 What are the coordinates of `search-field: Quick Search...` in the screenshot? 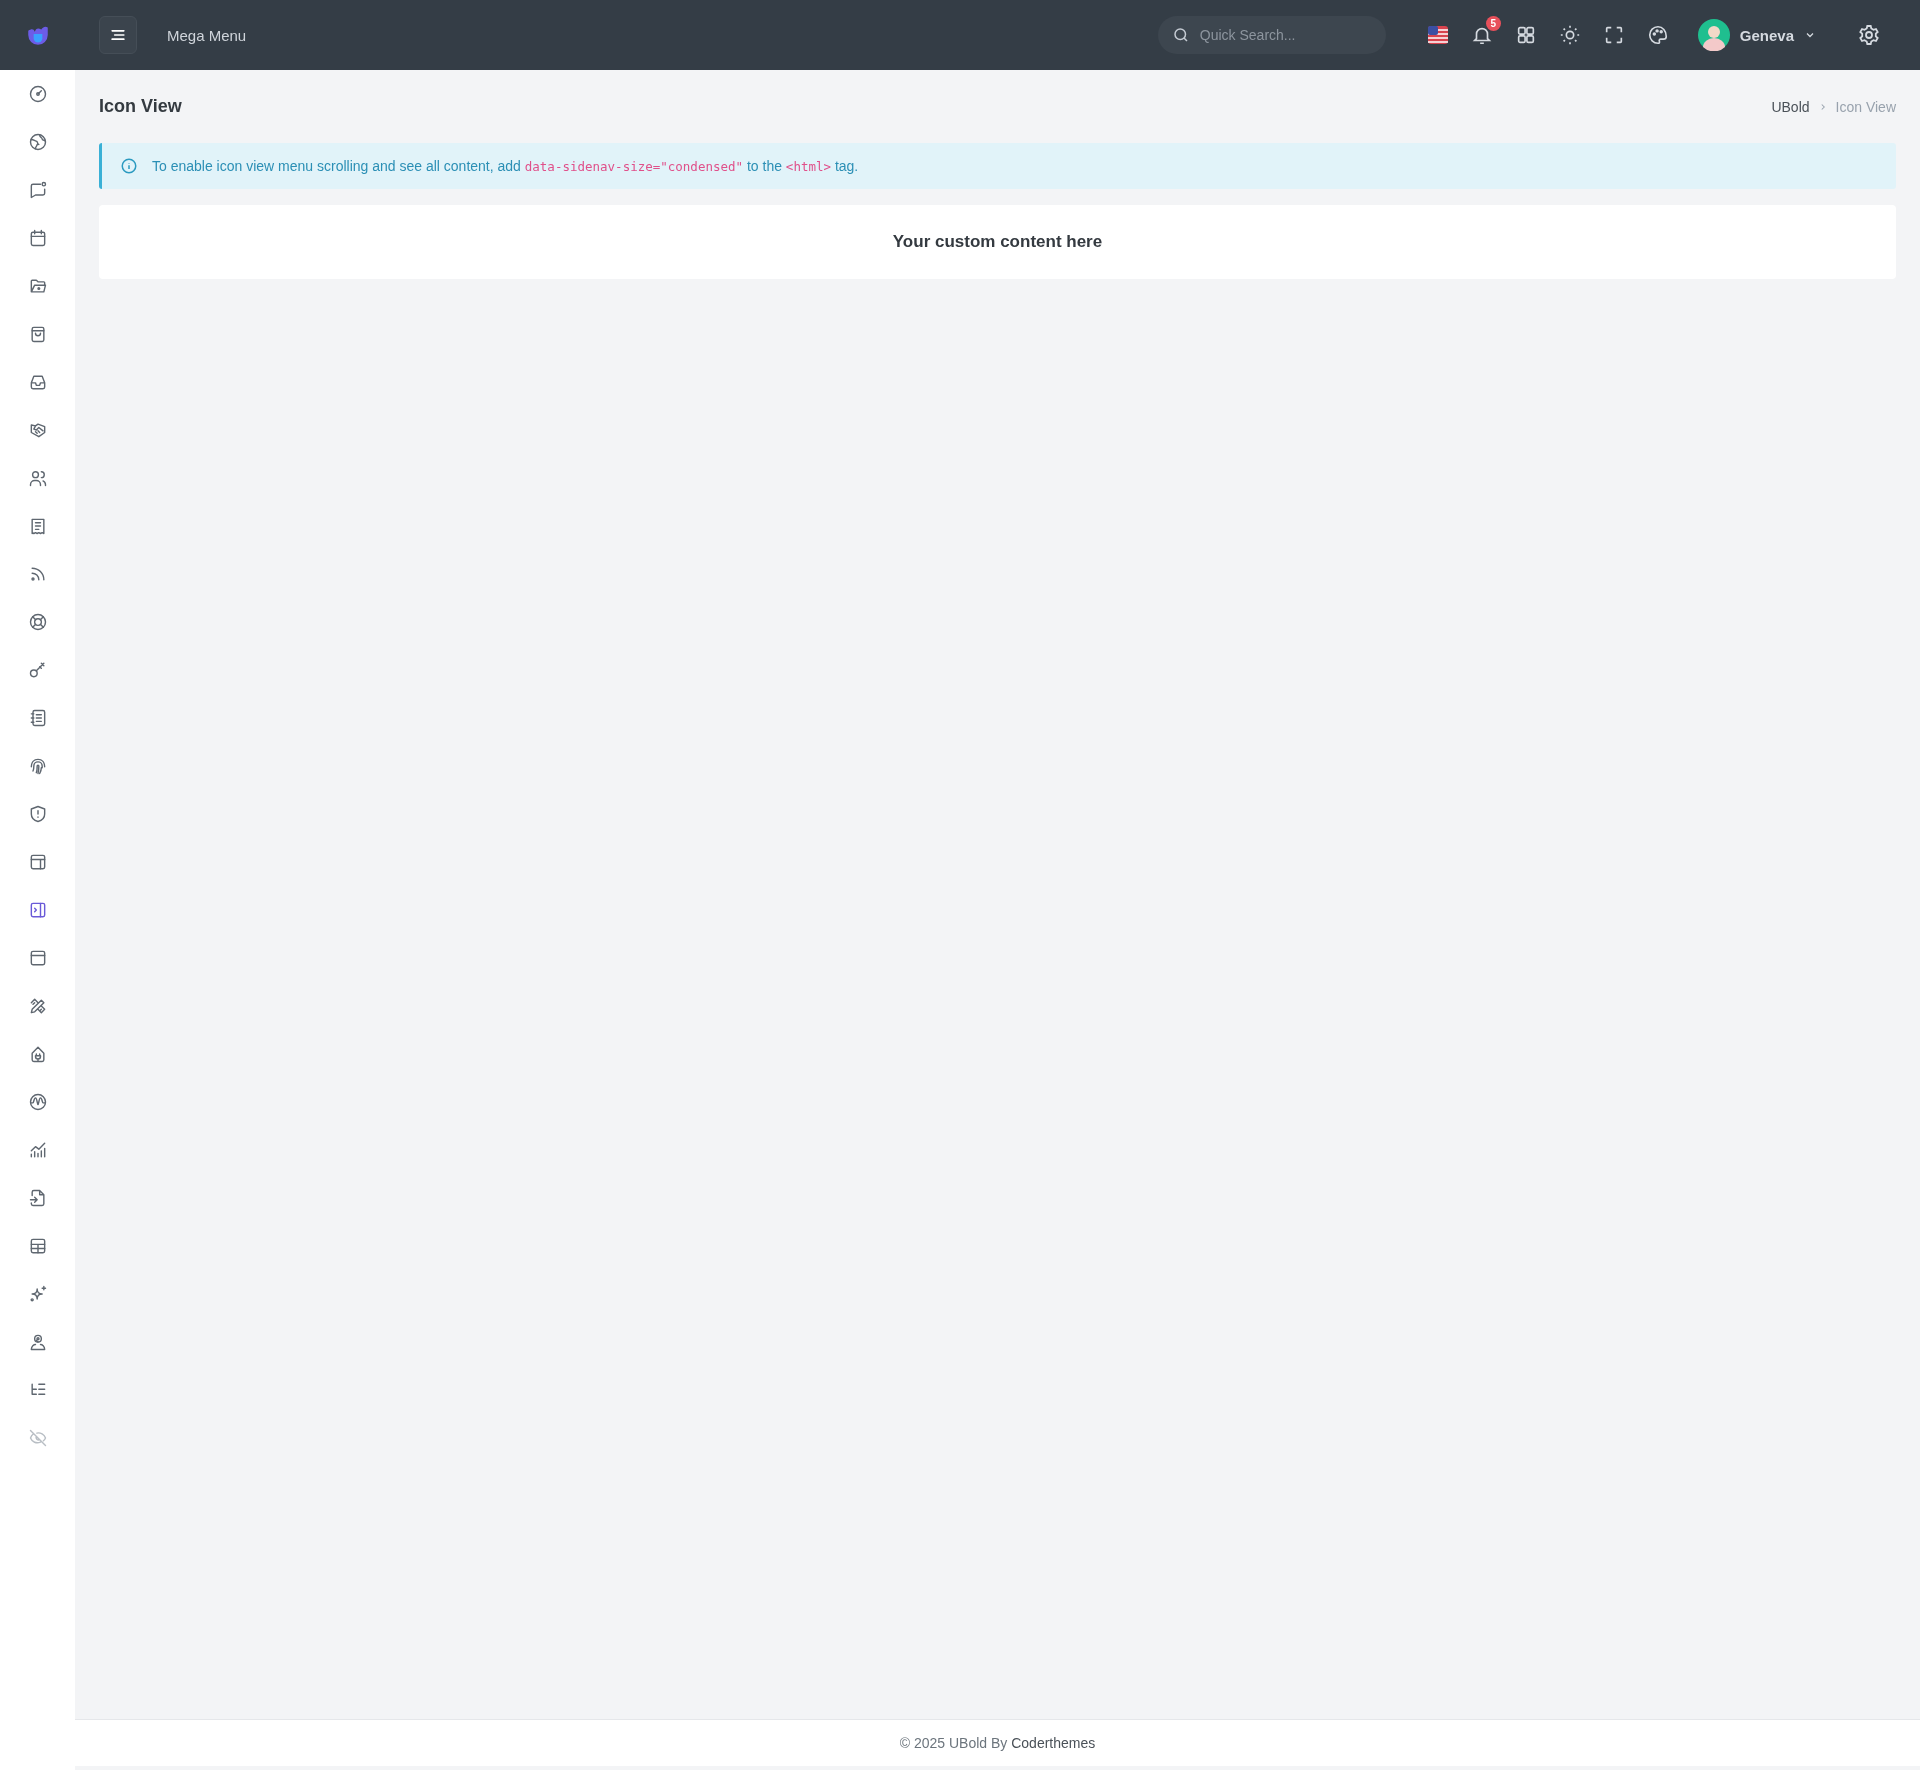 It's located at (1271, 35).